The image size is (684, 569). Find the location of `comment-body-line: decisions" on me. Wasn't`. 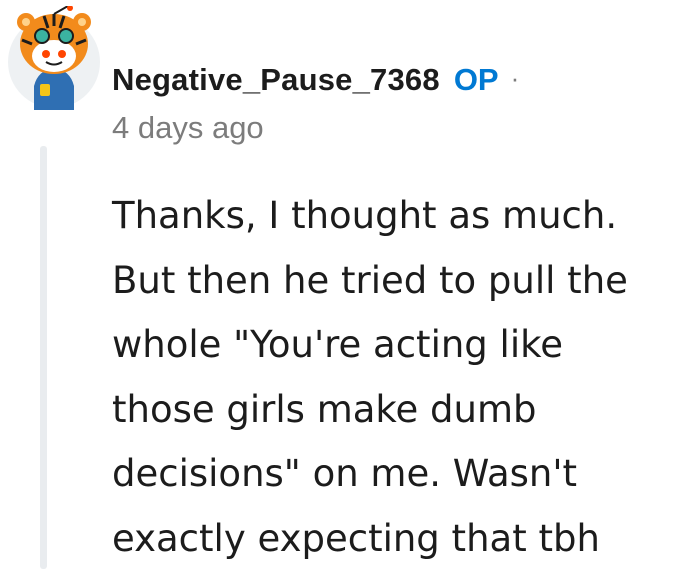

comment-body-line: decisions" on me. Wasn't is located at coordinates (345, 473).